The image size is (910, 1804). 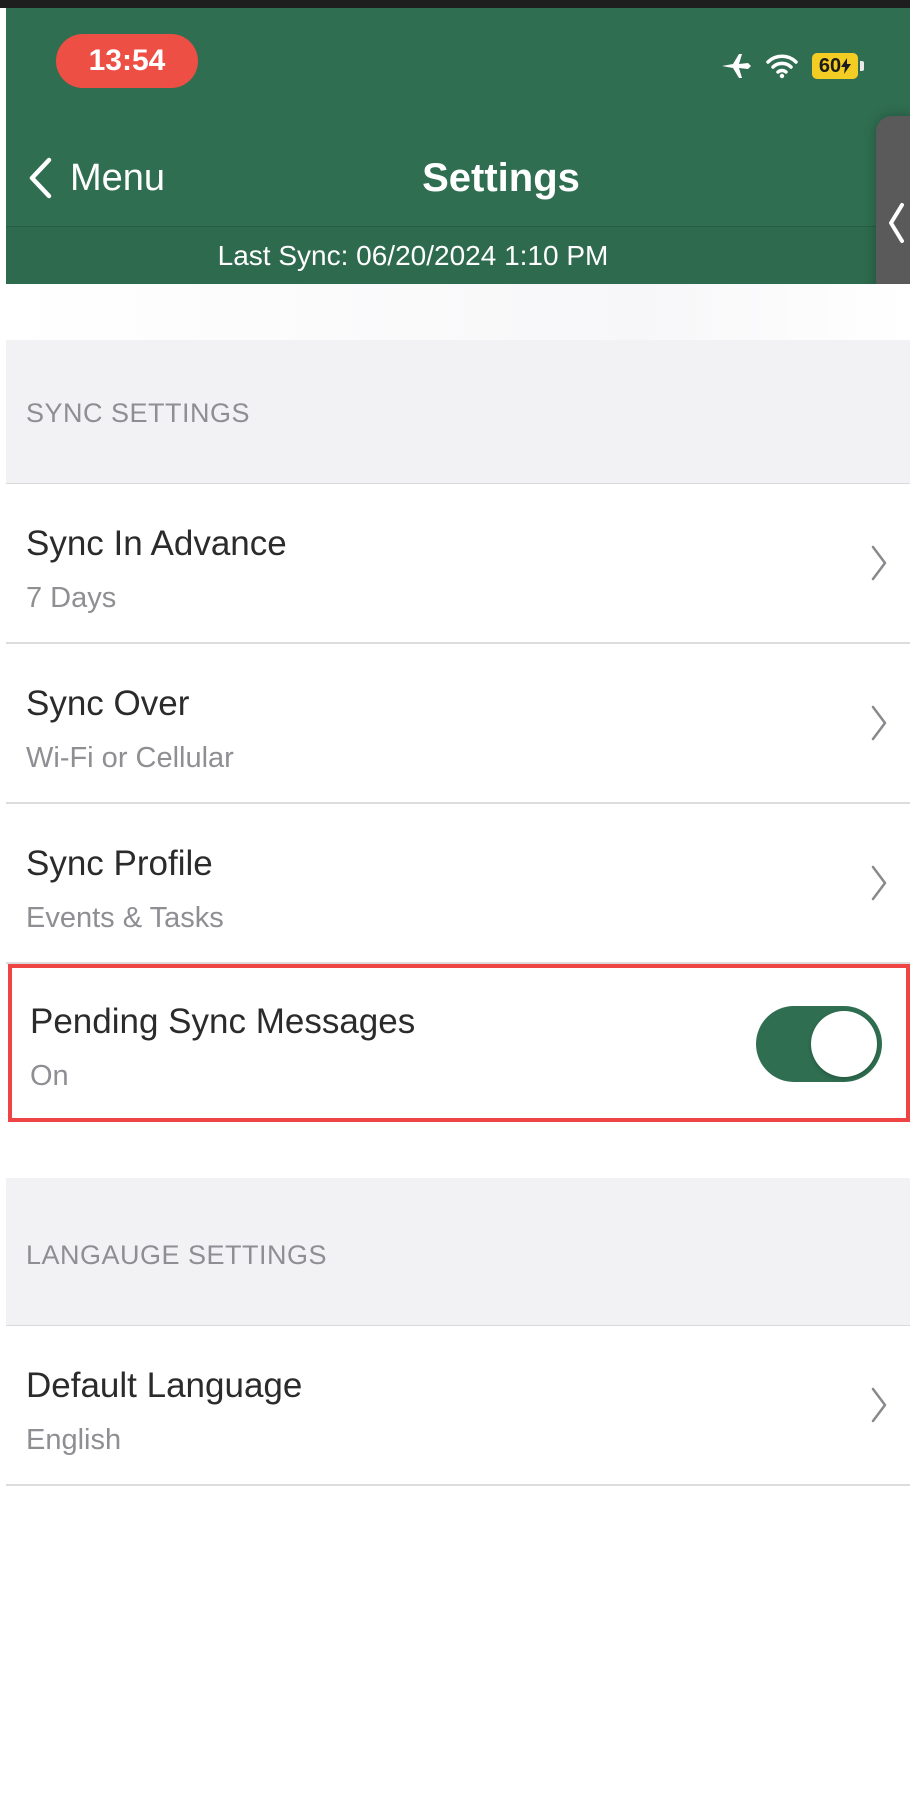 I want to click on chevron-left-icon, so click(x=896, y=223).